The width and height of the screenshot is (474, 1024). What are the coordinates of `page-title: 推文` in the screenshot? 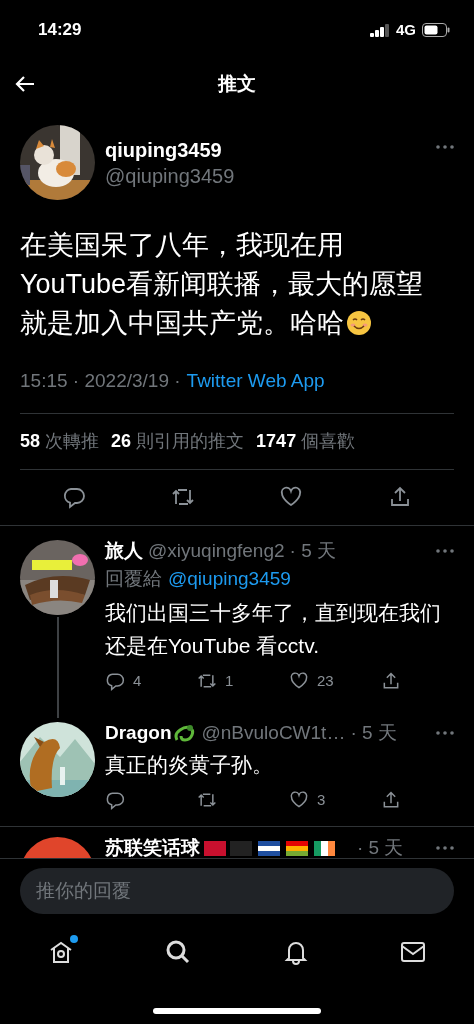 It's located at (237, 83).